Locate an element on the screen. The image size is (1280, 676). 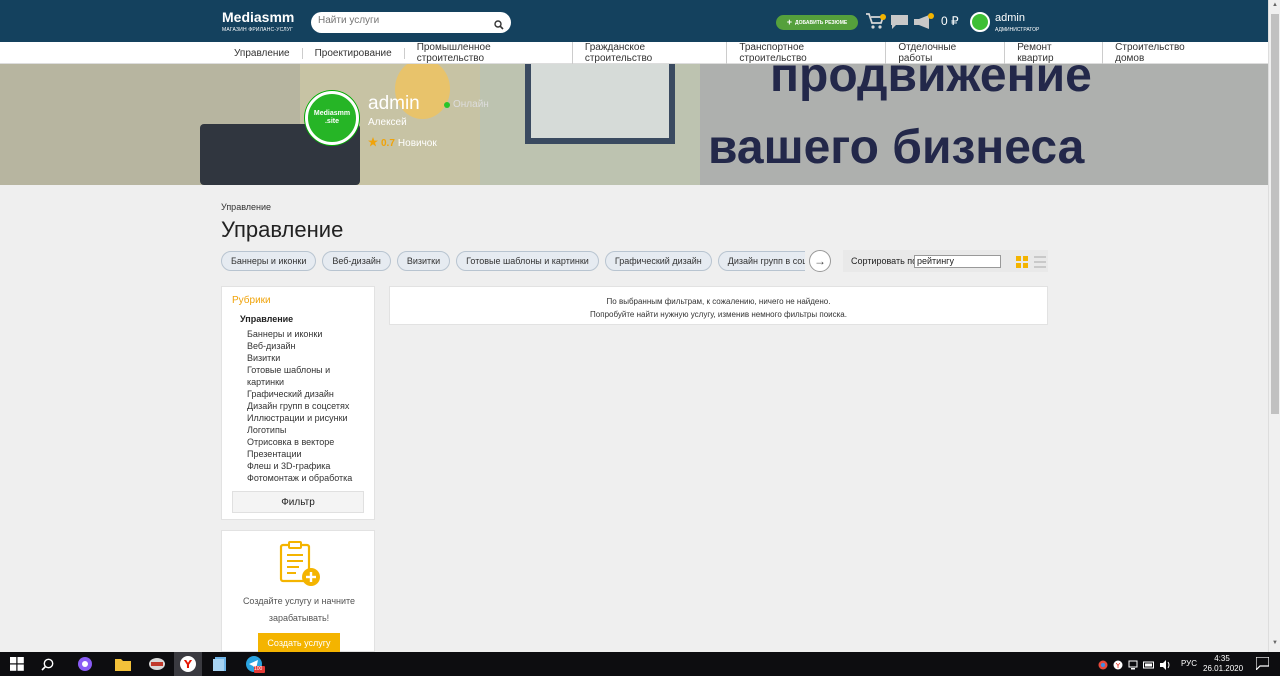
rubric-item: Дизайн групп в соцсетях is located at coordinates (308, 406).